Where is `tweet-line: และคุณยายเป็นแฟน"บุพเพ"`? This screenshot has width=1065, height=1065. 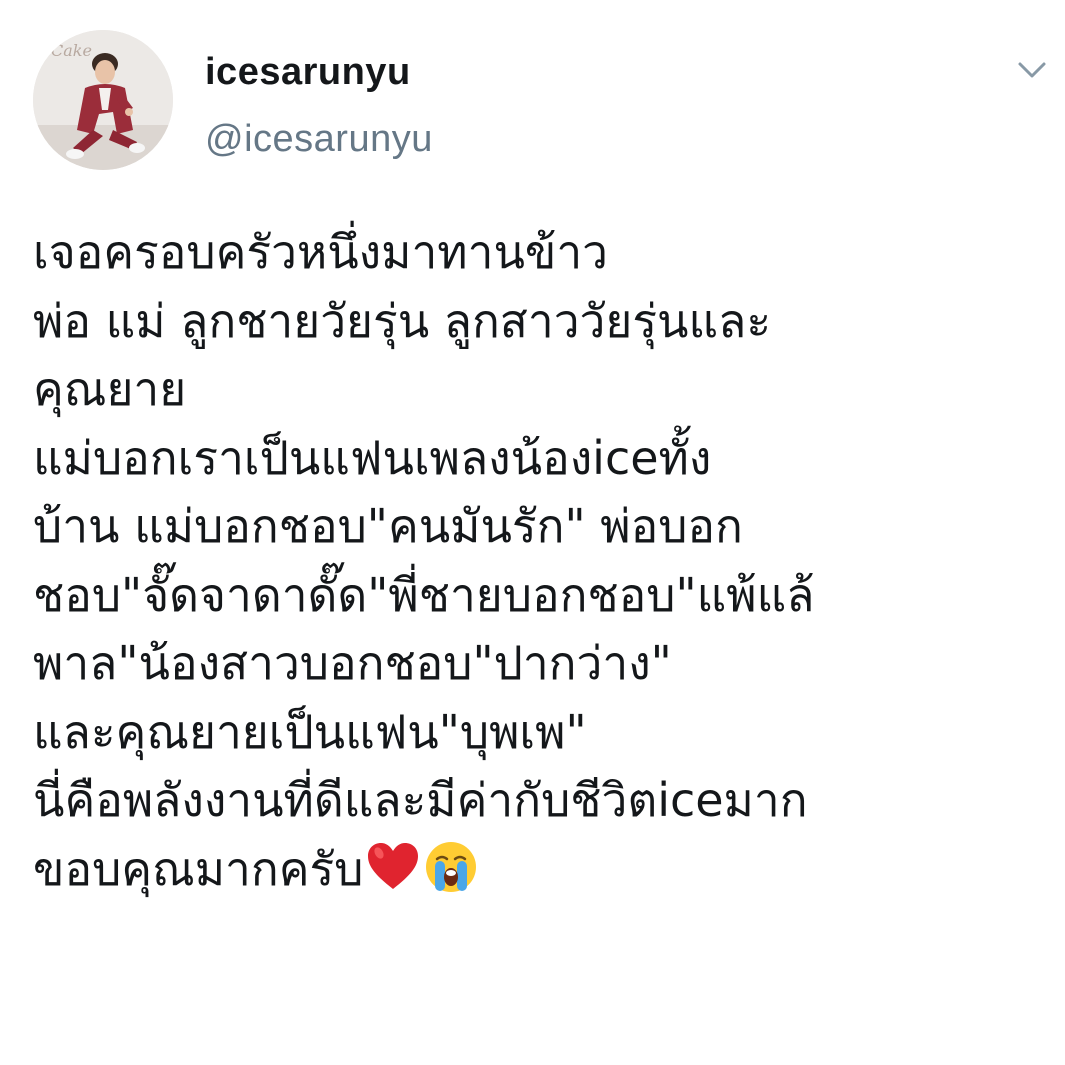
tweet-line: และคุณยายเป็นแฟน"บุพเพ" is located at coordinates (310, 731).